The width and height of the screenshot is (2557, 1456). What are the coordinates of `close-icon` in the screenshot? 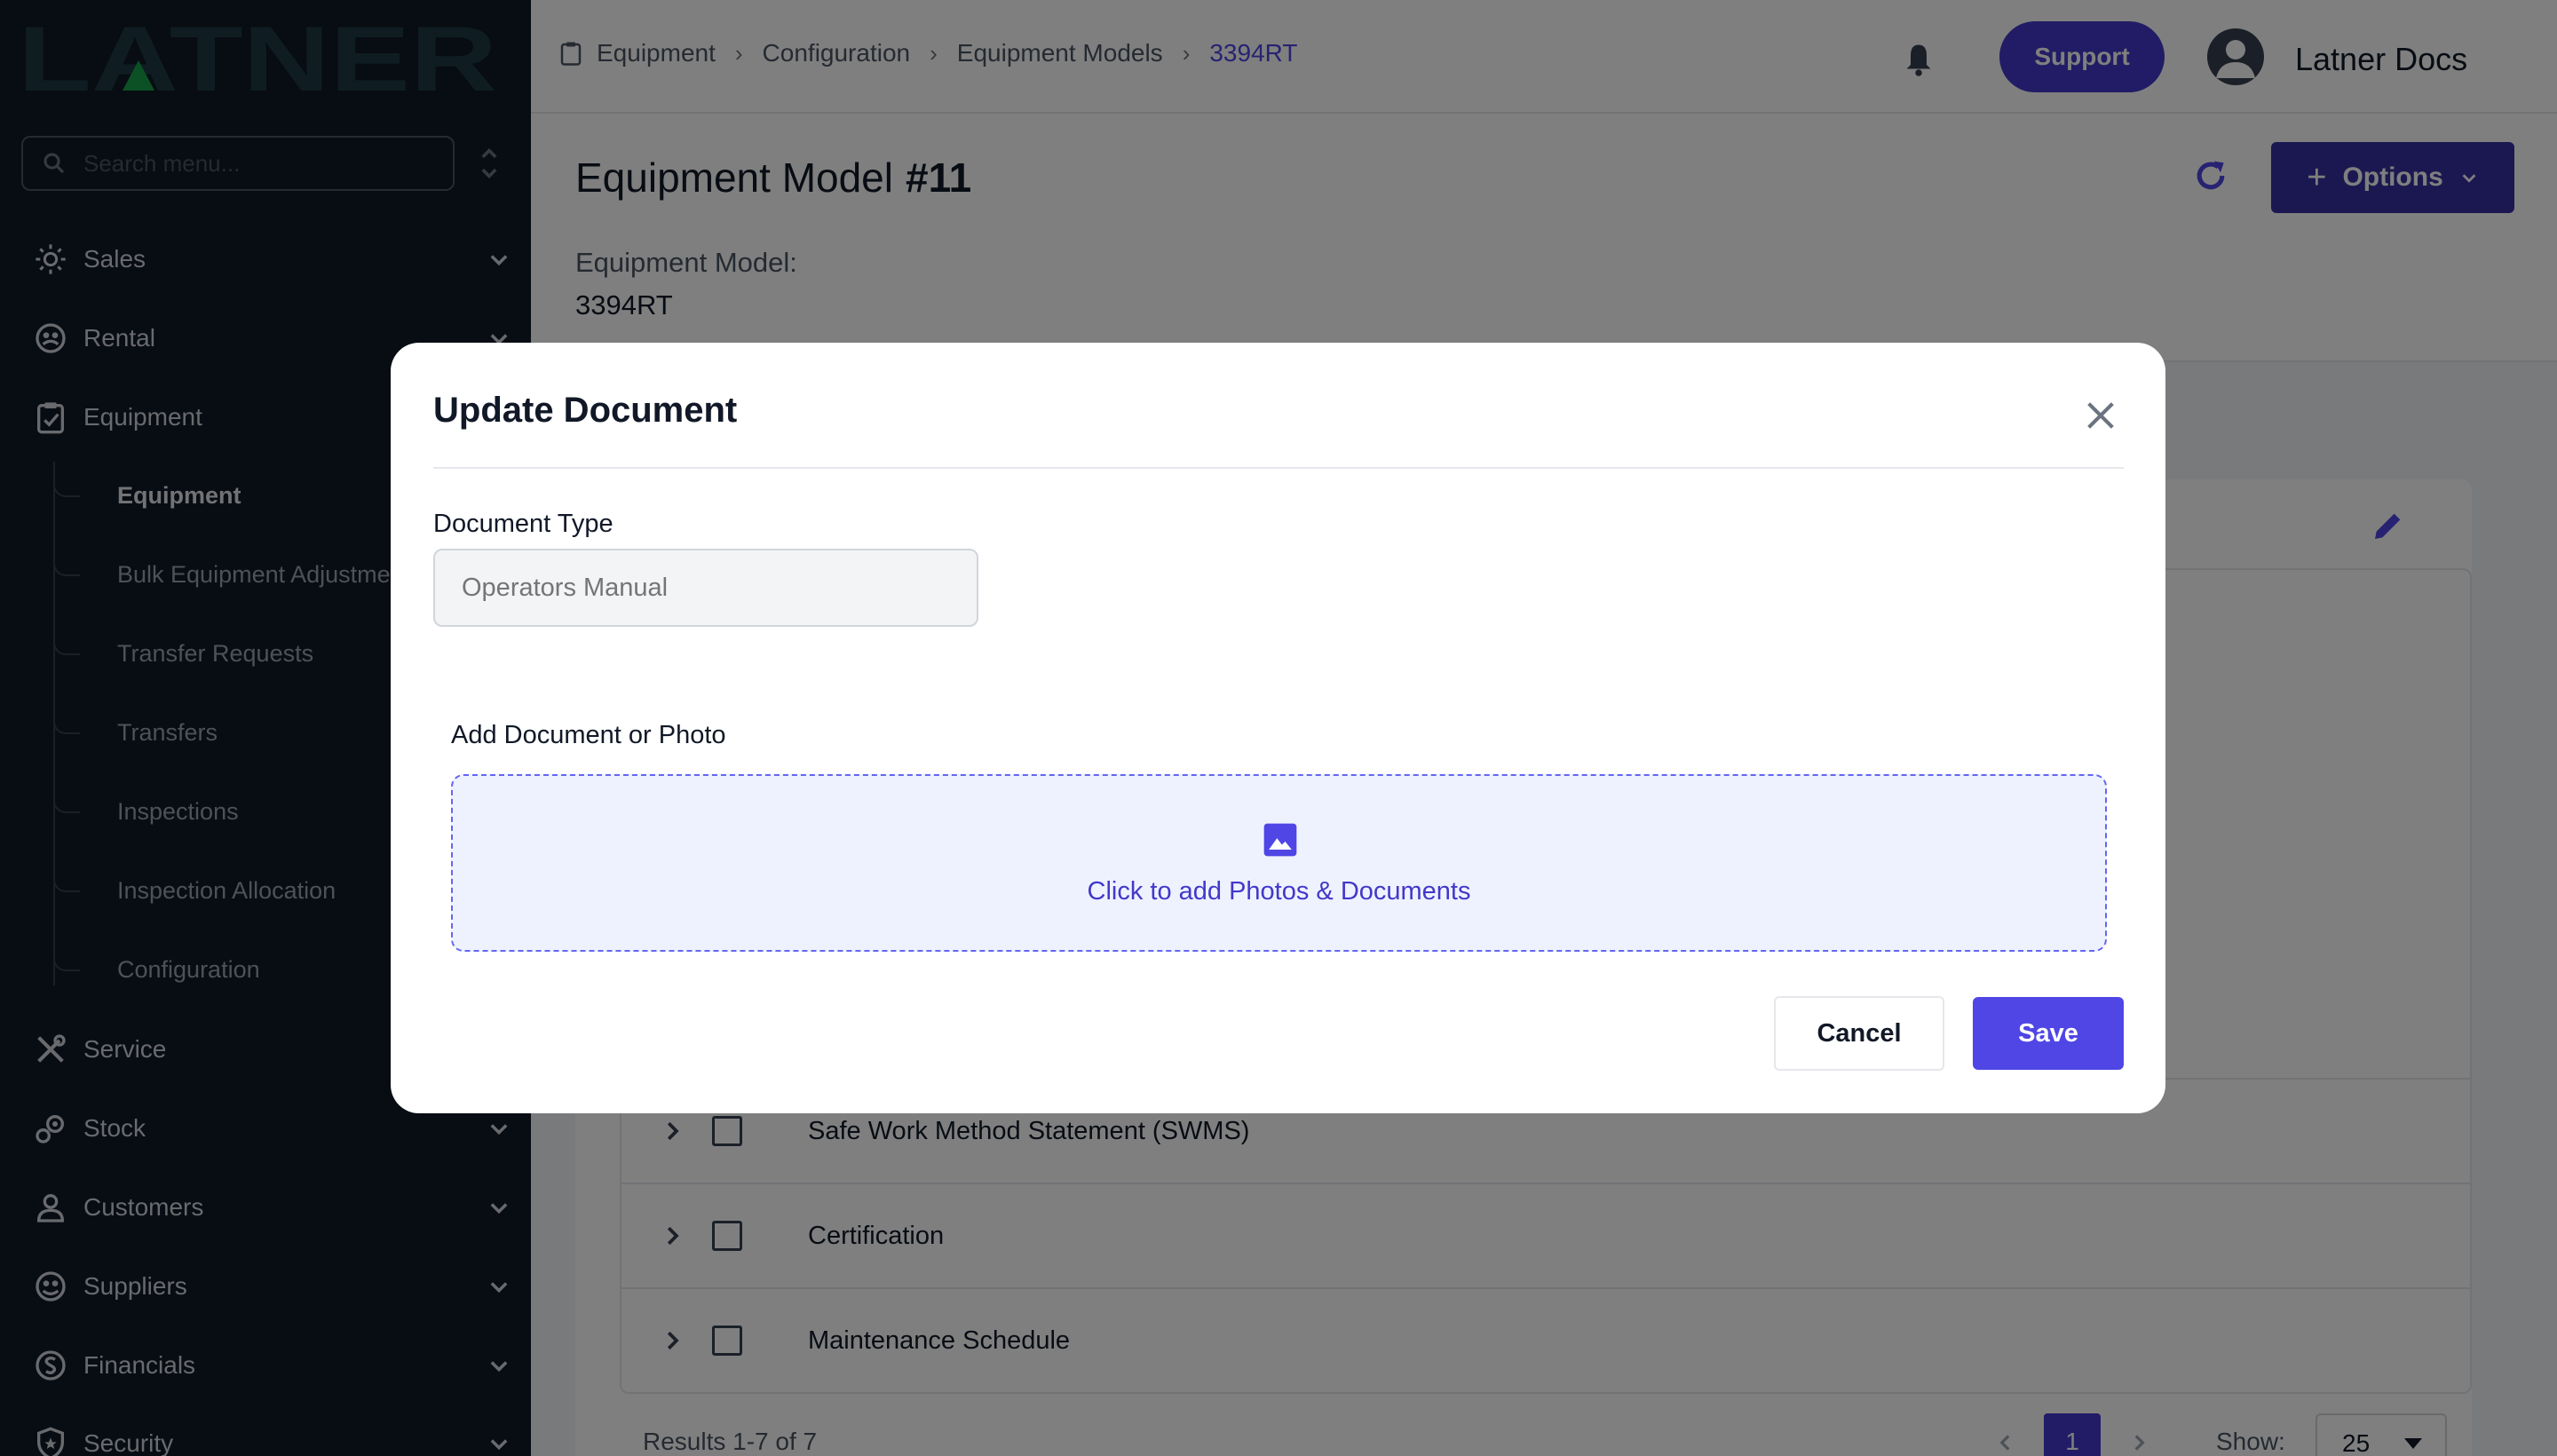 It's located at (2100, 415).